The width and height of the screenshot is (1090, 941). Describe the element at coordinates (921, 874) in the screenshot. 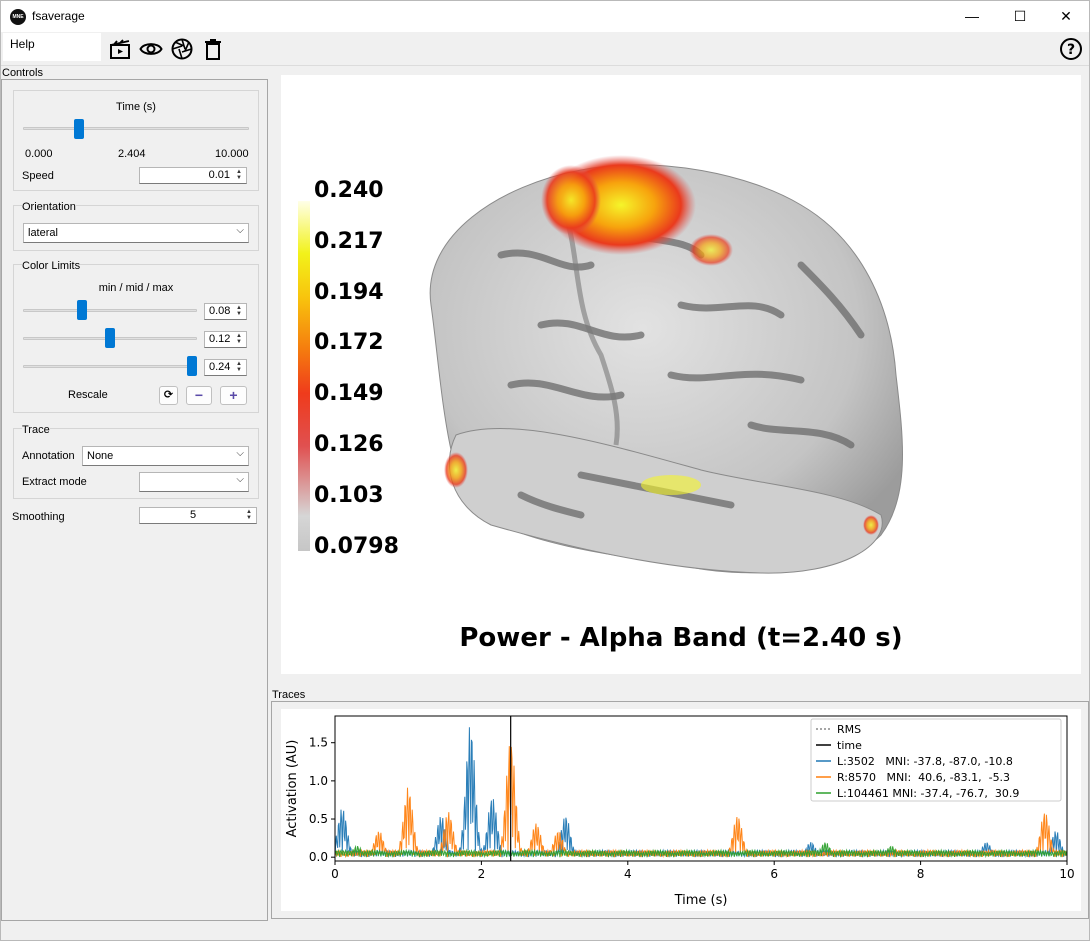

I see `x-tick-label: 8` at that location.